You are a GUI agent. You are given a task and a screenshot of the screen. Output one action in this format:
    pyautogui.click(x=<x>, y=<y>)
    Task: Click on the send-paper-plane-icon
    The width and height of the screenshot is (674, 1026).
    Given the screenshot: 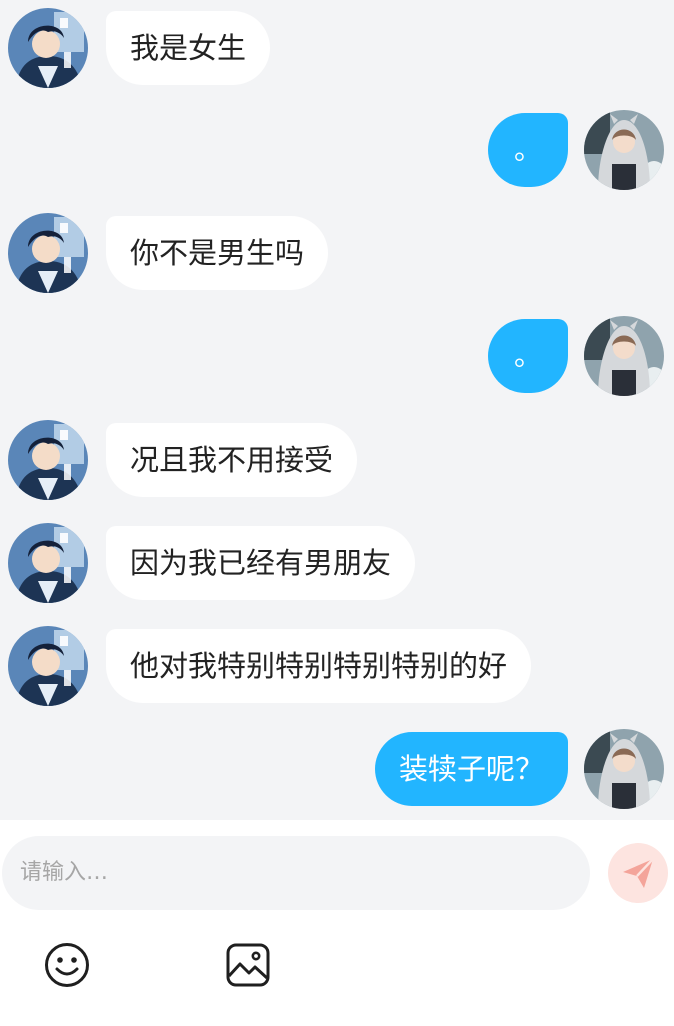 What is the action you would take?
    pyautogui.click(x=638, y=873)
    